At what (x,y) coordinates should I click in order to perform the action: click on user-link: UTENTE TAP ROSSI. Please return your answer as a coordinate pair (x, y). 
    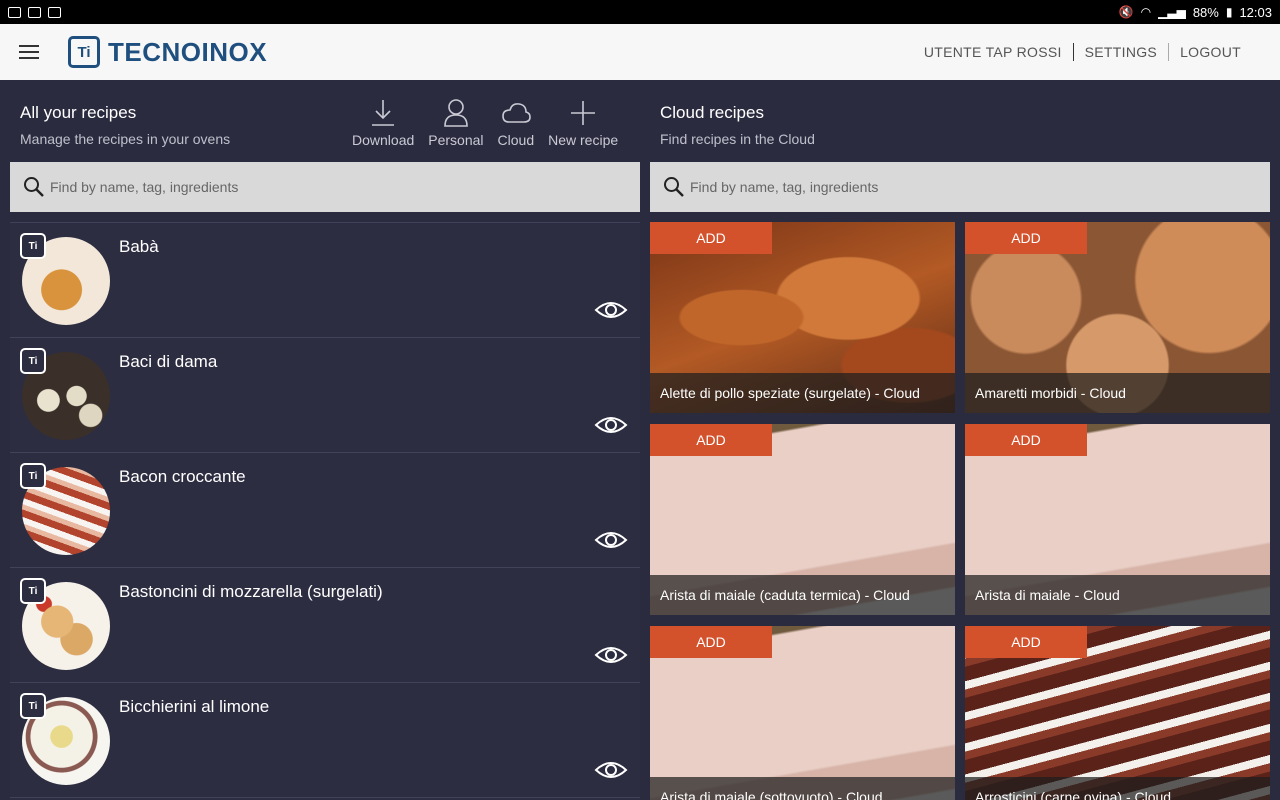
    Looking at the image, I should click on (993, 52).